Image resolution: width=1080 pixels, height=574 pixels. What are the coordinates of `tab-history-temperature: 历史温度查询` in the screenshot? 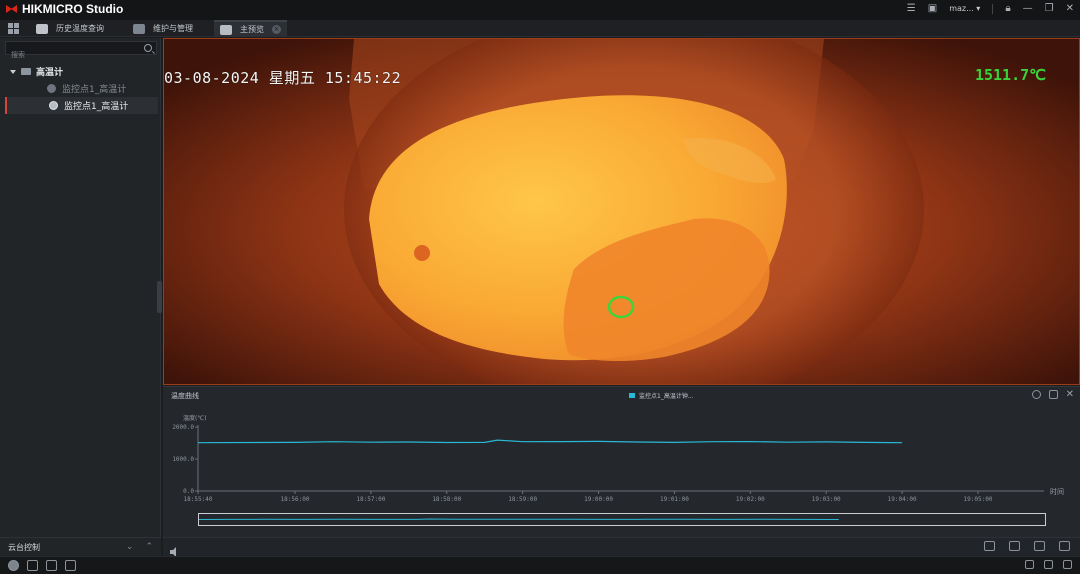 It's located at (70, 28).